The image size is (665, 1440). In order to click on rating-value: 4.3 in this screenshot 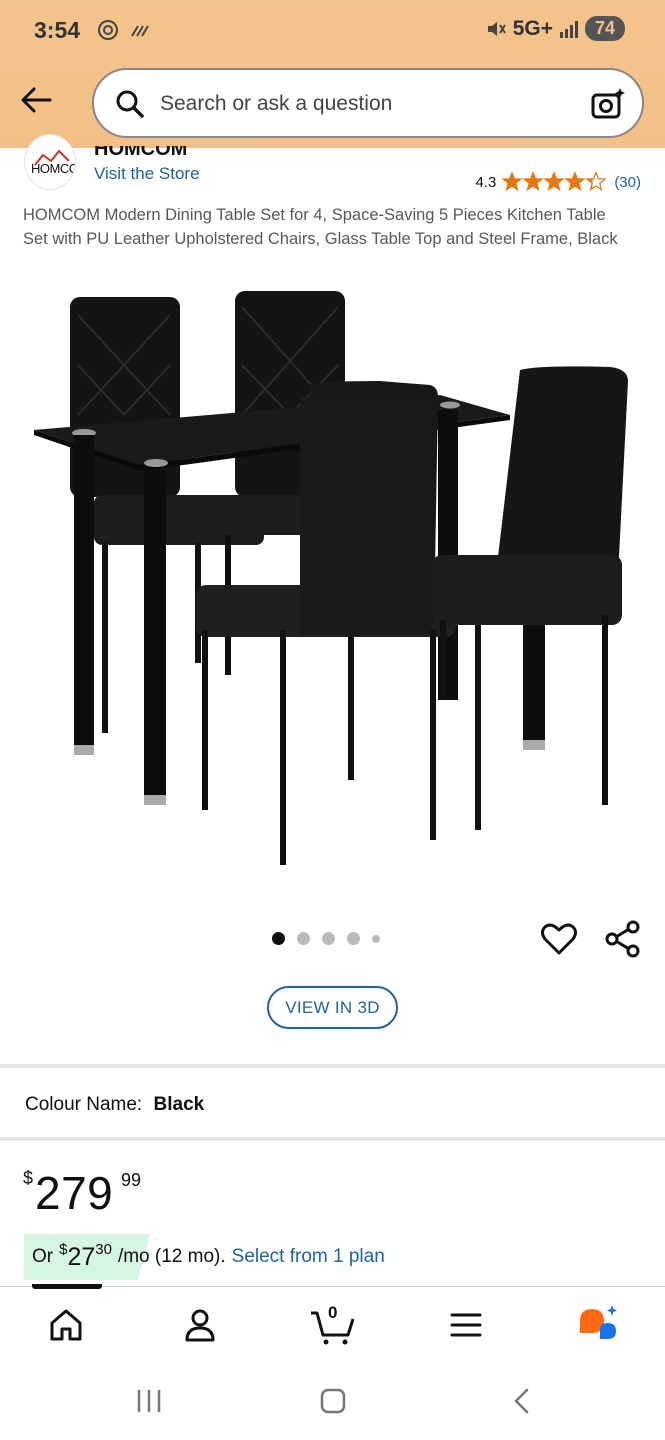, I will do `click(486, 182)`.